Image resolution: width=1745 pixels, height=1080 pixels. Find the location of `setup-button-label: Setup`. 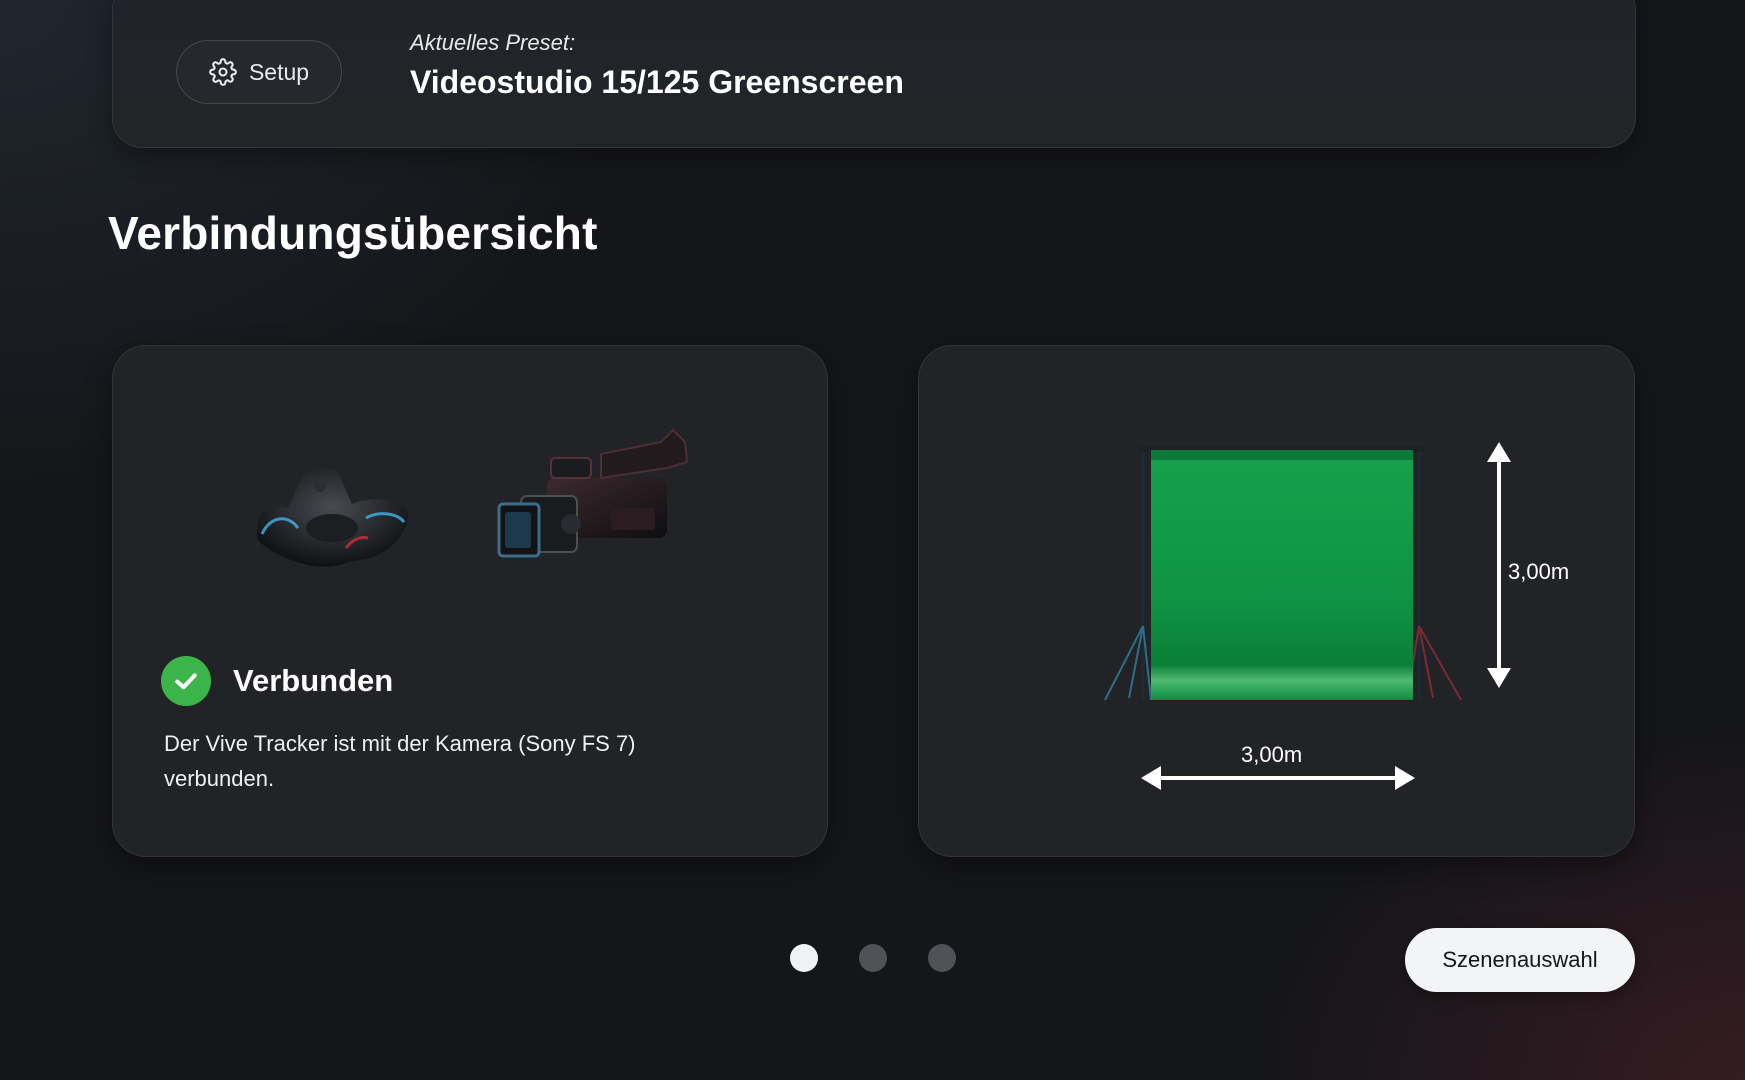

setup-button-label: Setup is located at coordinates (279, 71).